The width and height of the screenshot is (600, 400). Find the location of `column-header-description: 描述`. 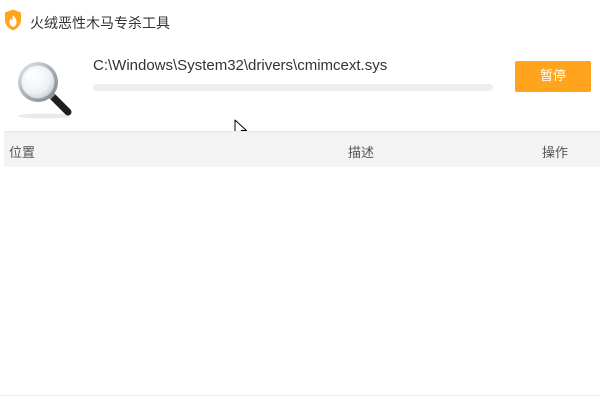

column-header-description: 描述 is located at coordinates (361, 153).